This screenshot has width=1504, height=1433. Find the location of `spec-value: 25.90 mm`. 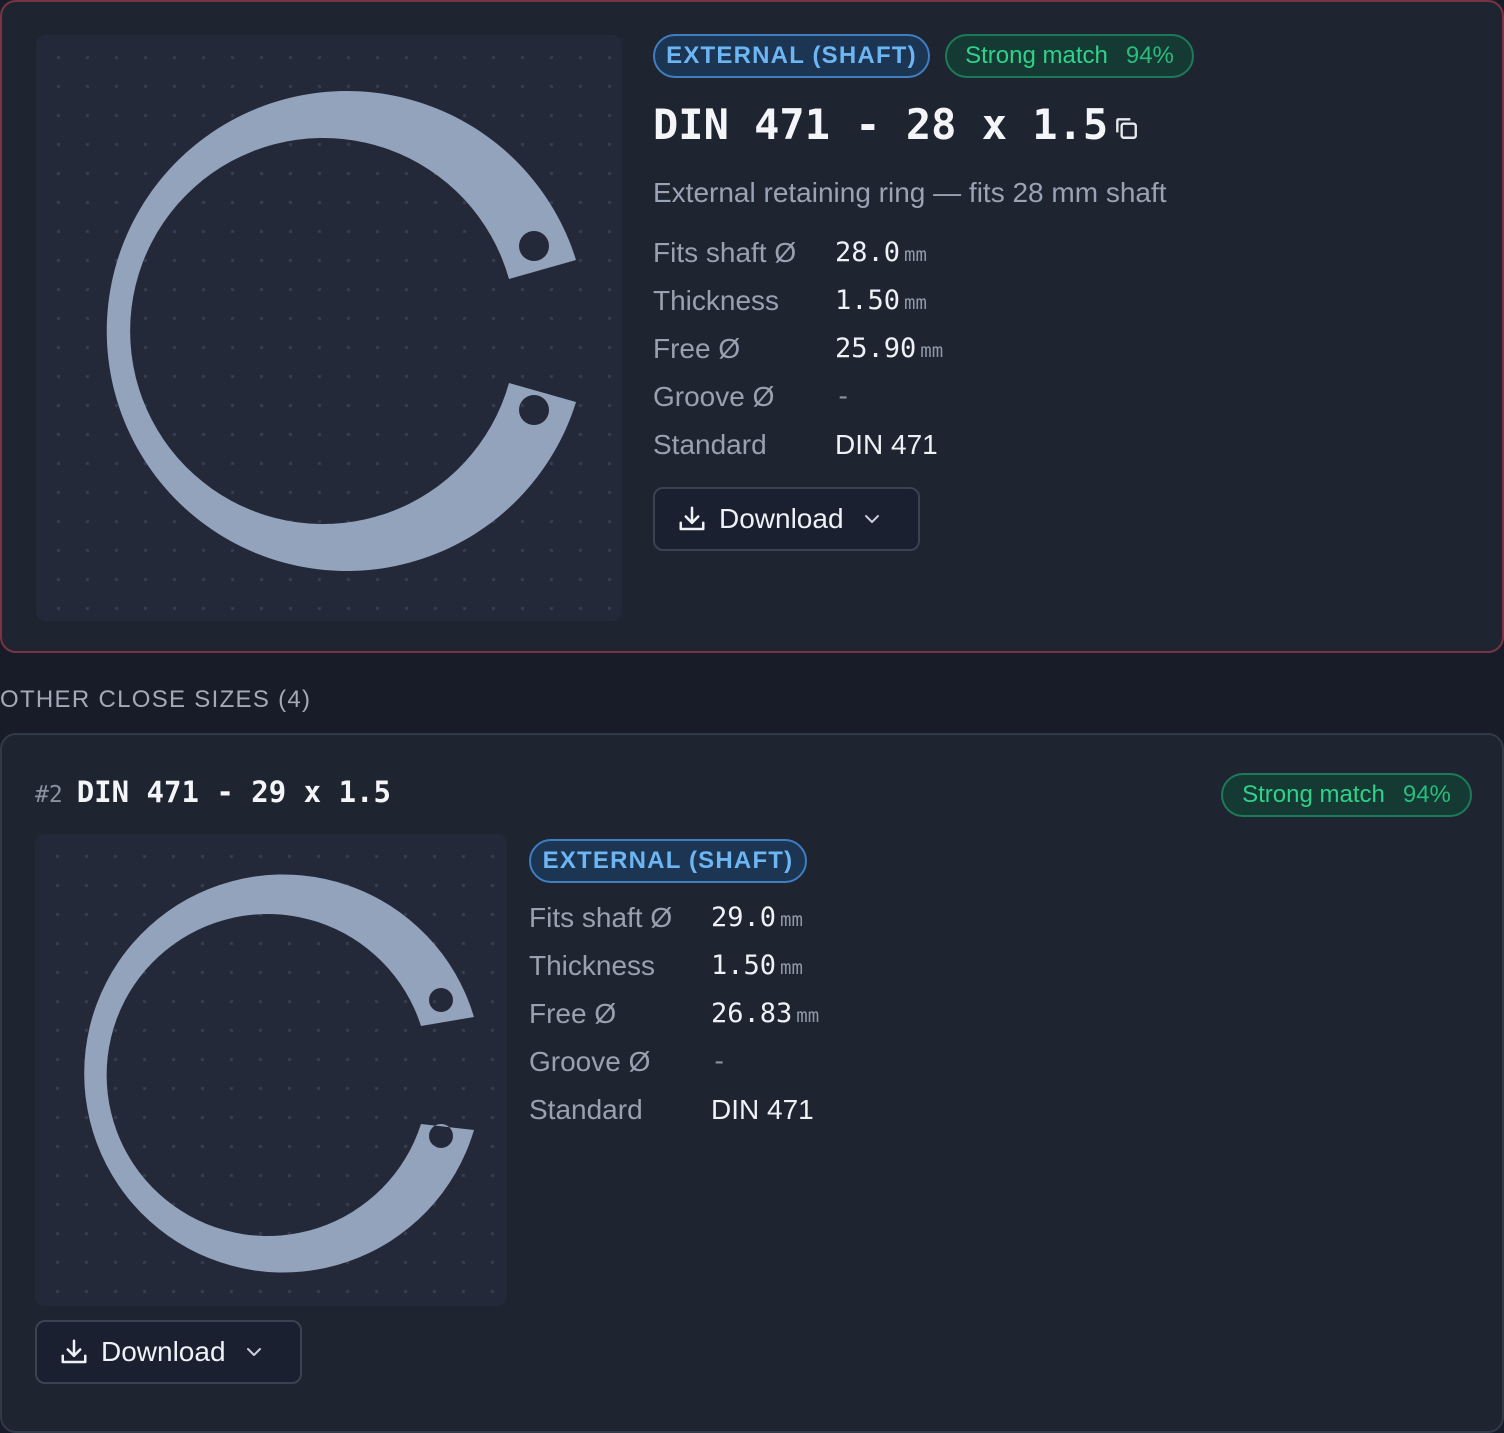

spec-value: 25.90 mm is located at coordinates (889, 348).